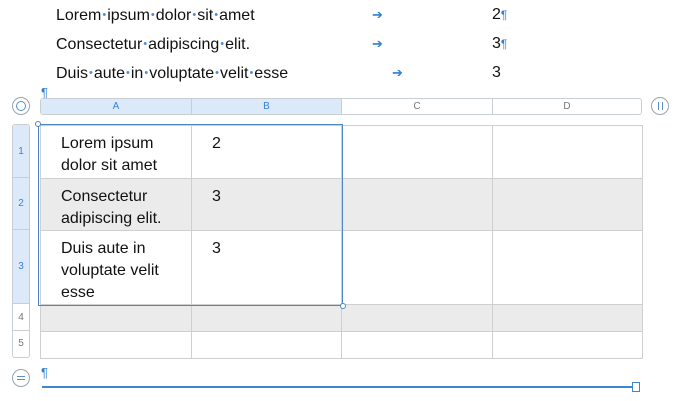  What do you see at coordinates (155, 15) in the screenshot?
I see `doc-line-text: Lorem•ipsum•dolor•sit•amet` at bounding box center [155, 15].